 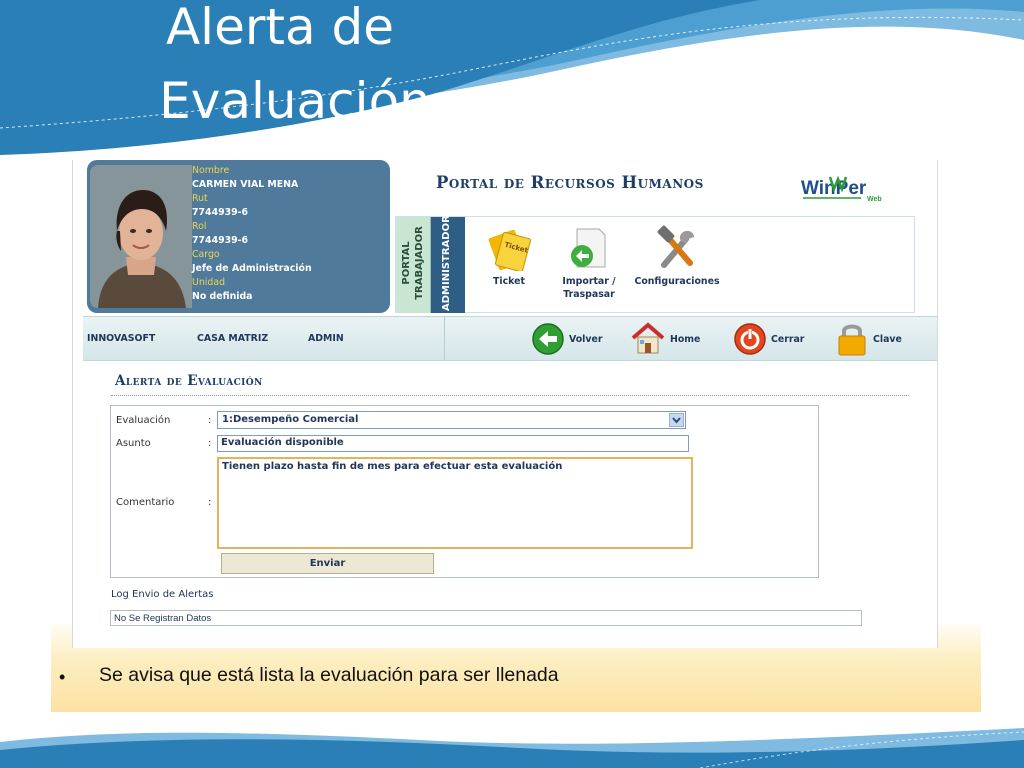 I want to click on back-arrow-icon, so click(x=548, y=339).